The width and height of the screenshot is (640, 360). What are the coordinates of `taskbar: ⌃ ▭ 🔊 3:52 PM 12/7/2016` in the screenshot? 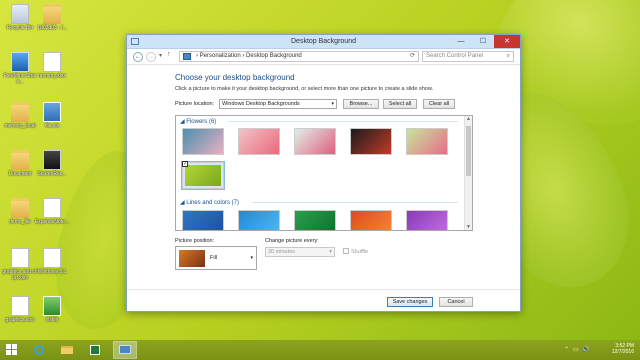 It's located at (320, 350).